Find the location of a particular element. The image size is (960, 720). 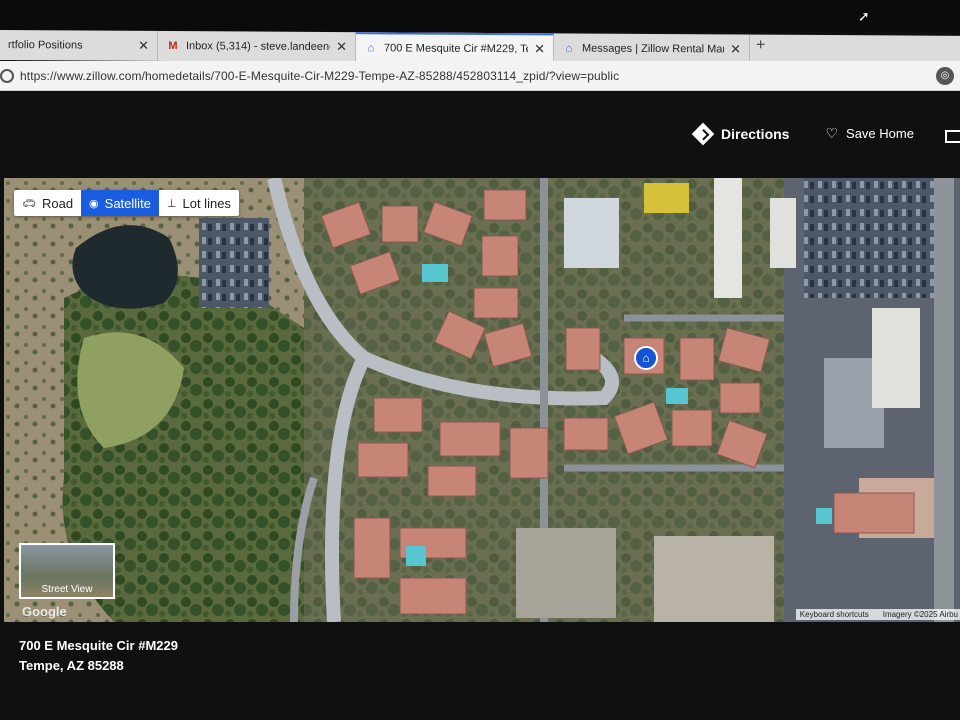

directions-label: Directions is located at coordinates (755, 133).